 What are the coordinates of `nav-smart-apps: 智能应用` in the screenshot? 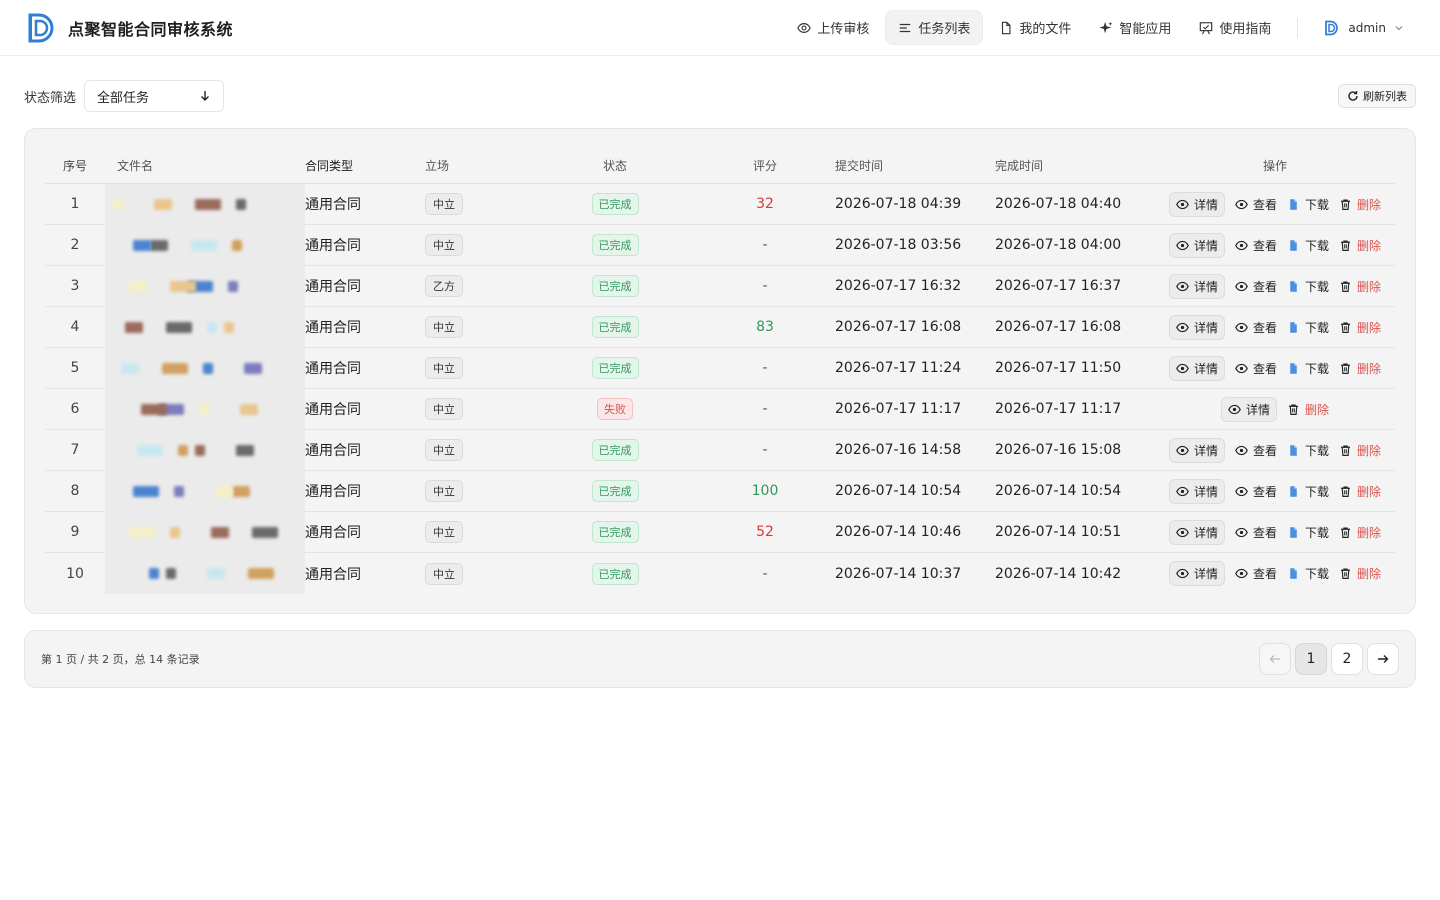 It's located at (1135, 27).